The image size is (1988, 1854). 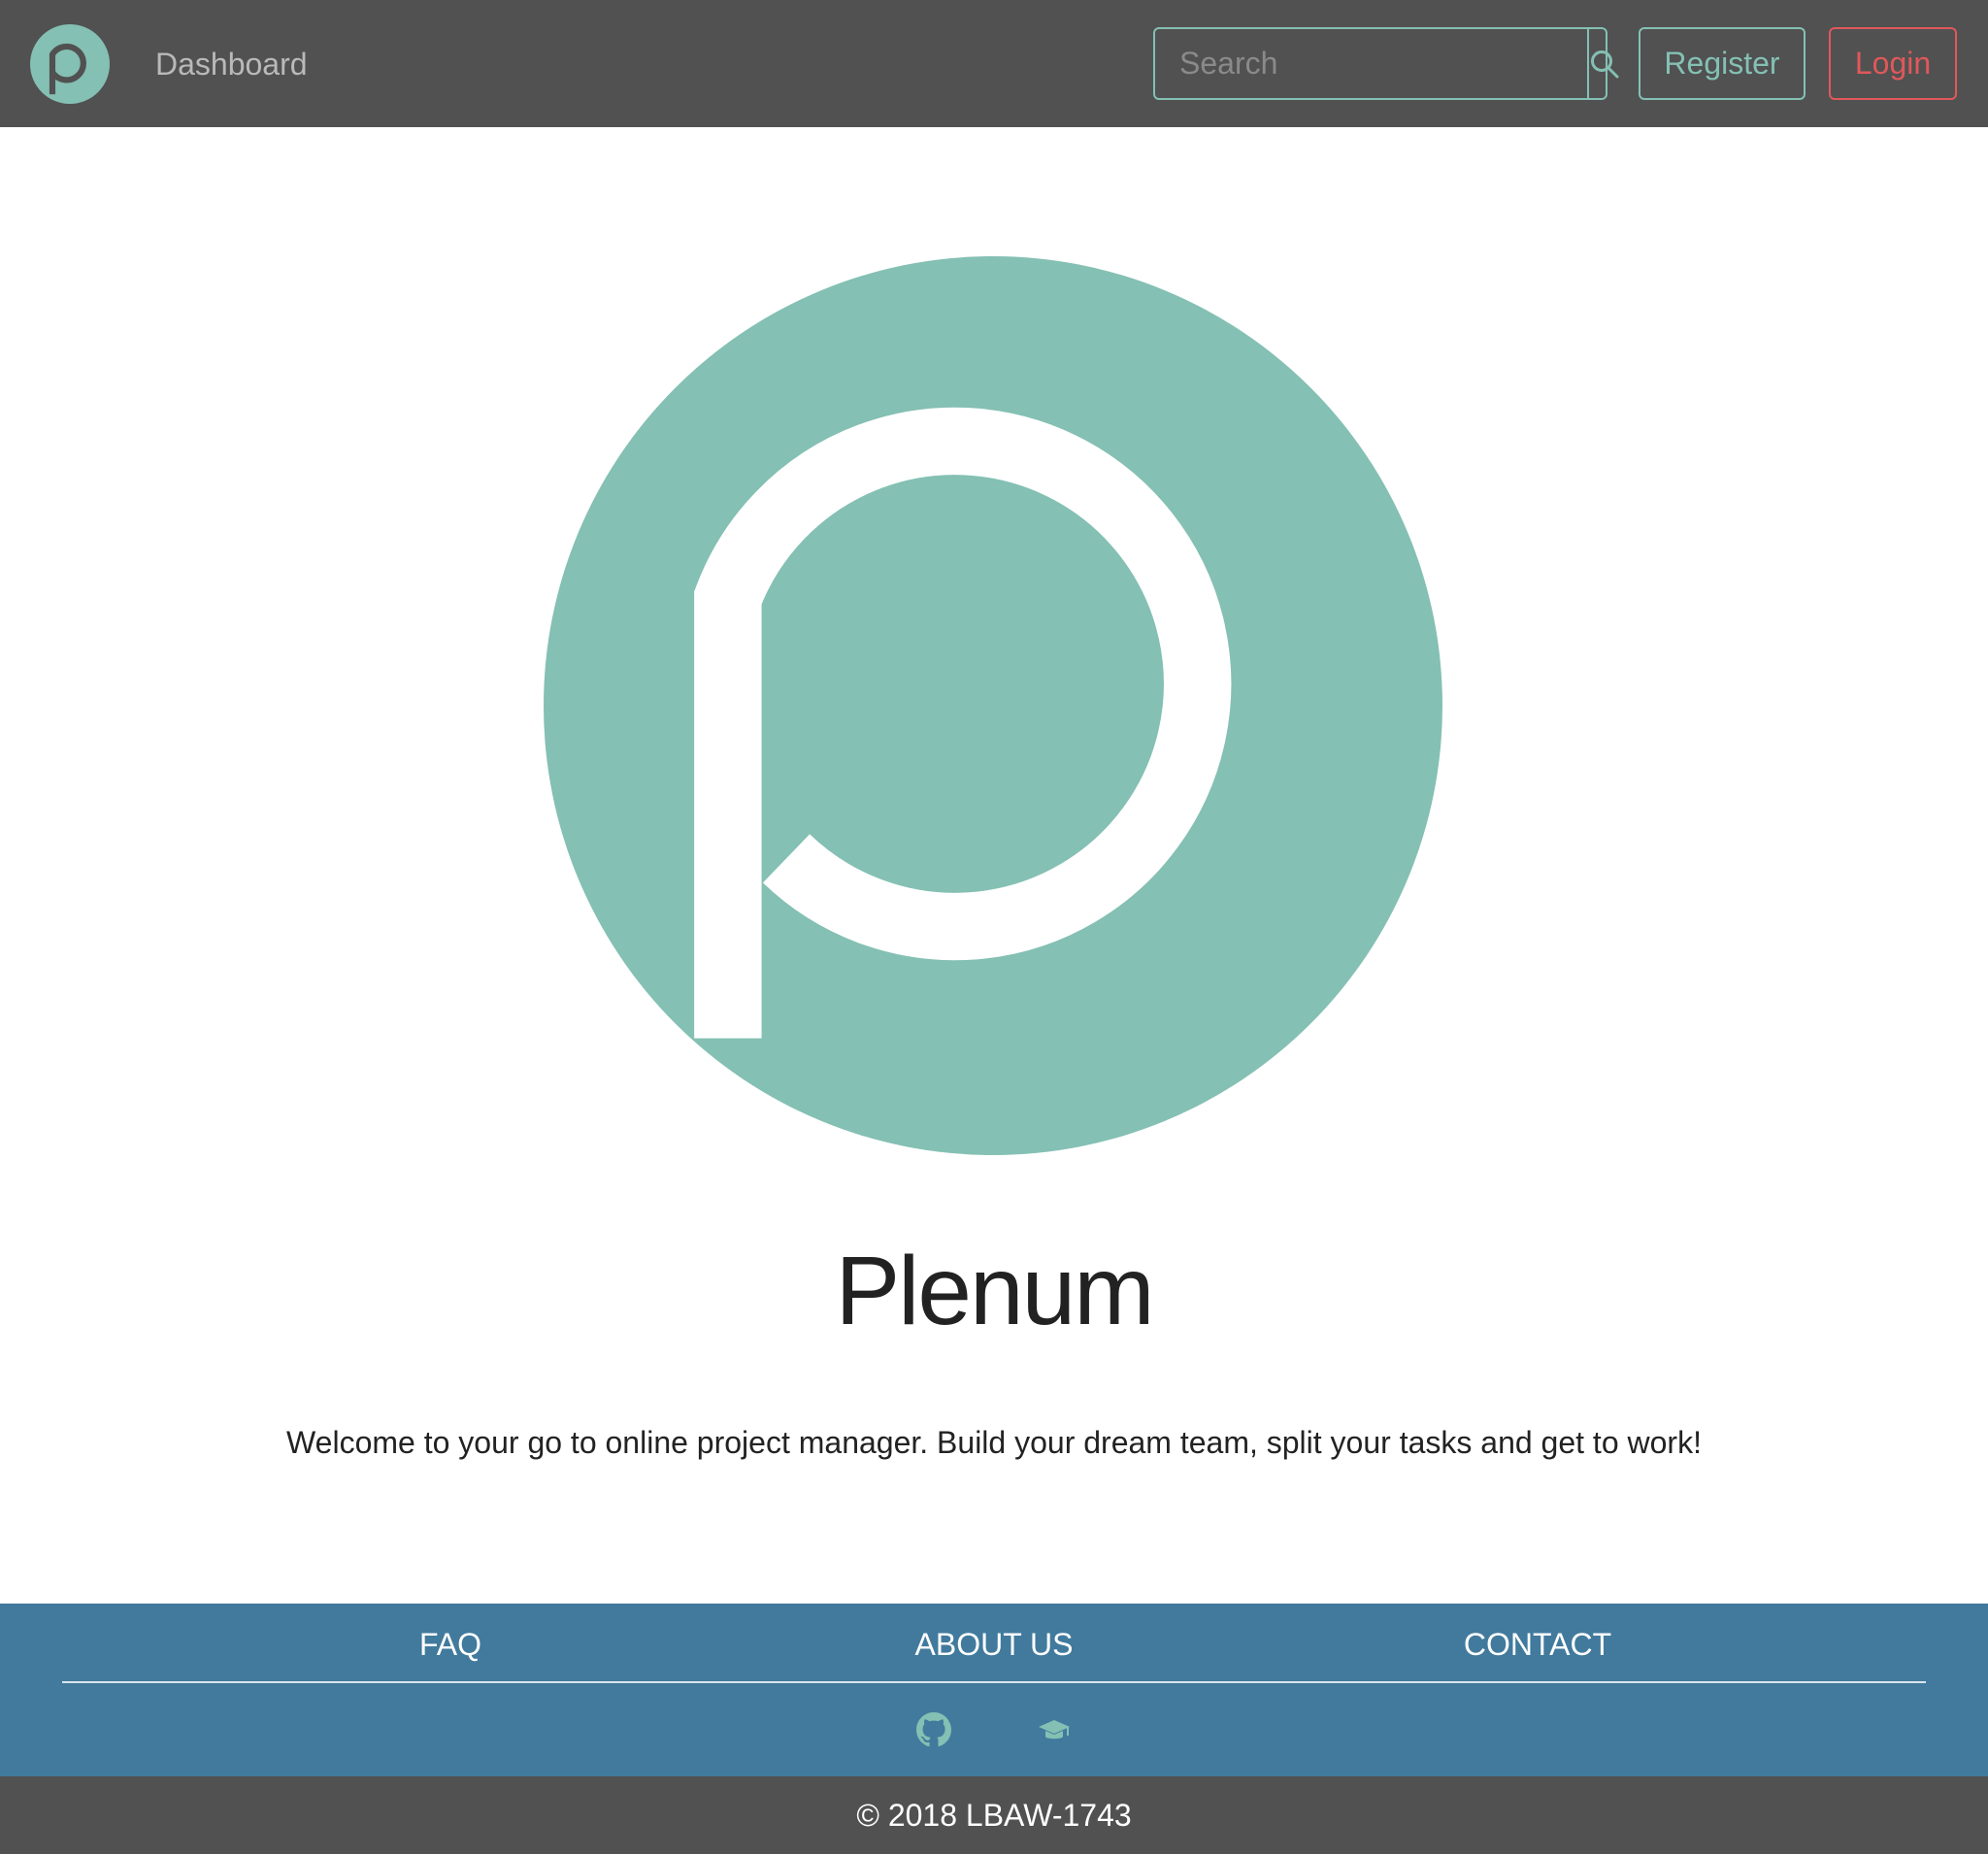 I want to click on search-icon, so click(x=1605, y=64).